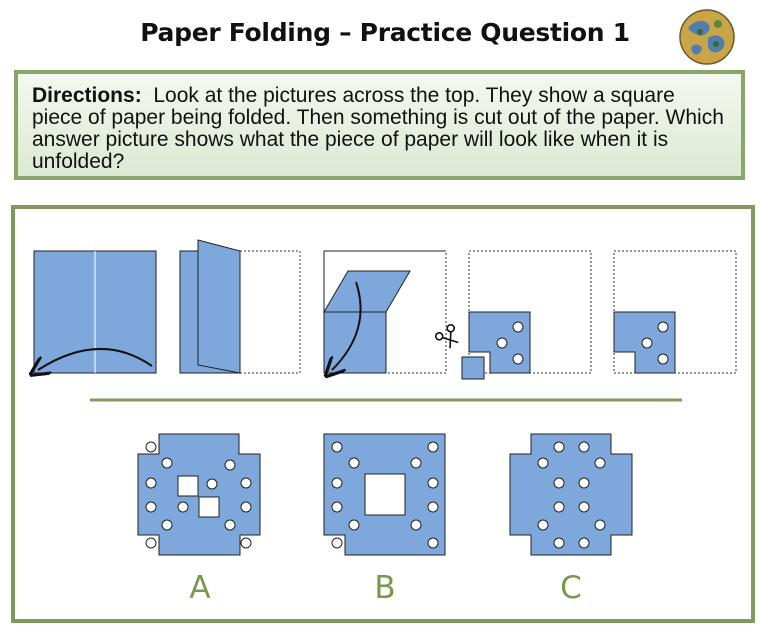  I want to click on answer-b-figure, so click(384, 494).